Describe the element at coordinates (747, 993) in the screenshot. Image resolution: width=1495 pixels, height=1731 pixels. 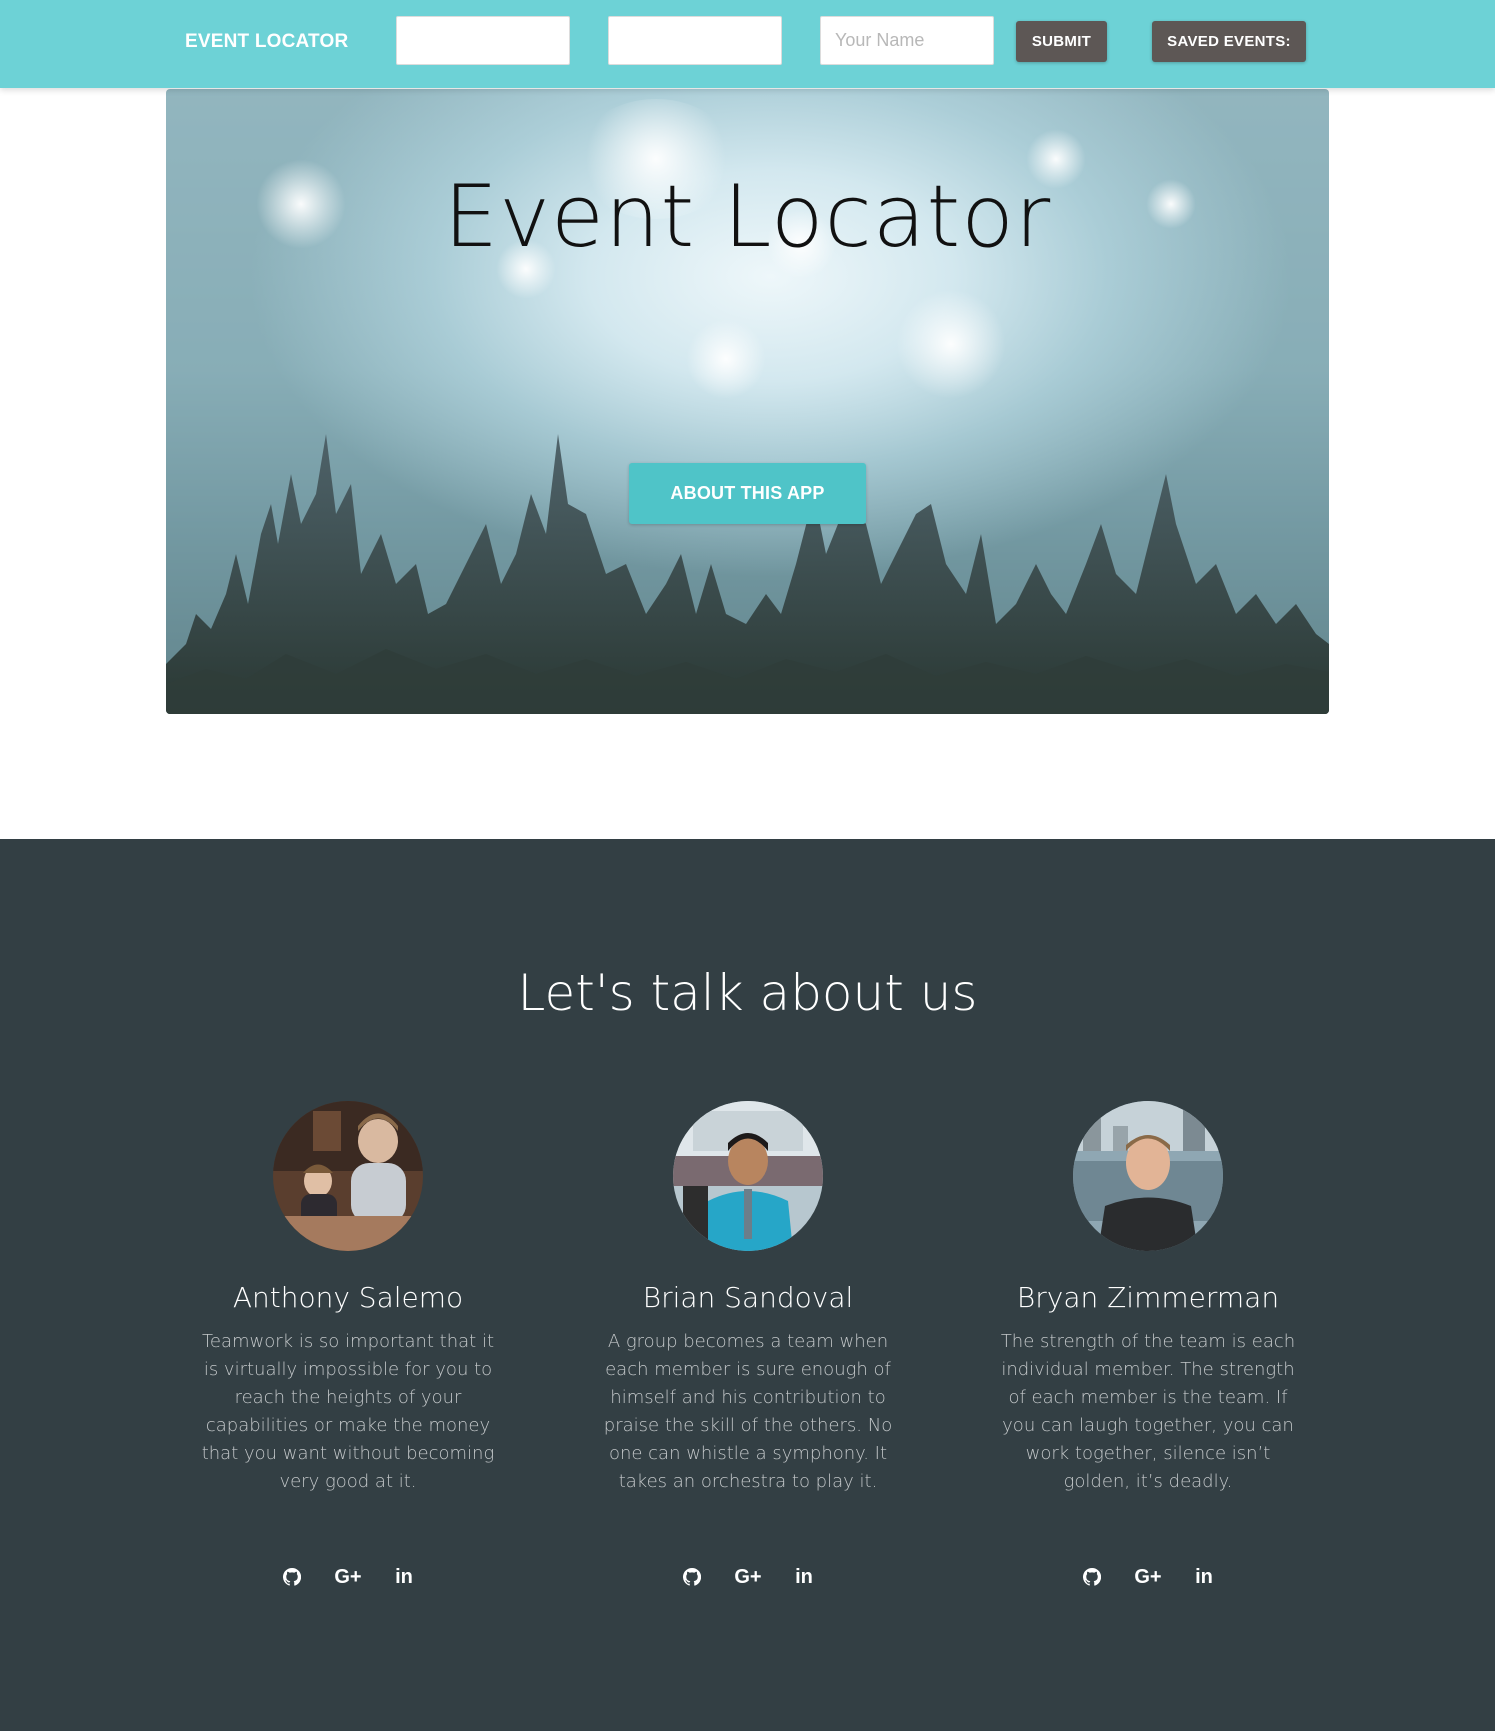
I see `section-title: Let's talk about us` at that location.